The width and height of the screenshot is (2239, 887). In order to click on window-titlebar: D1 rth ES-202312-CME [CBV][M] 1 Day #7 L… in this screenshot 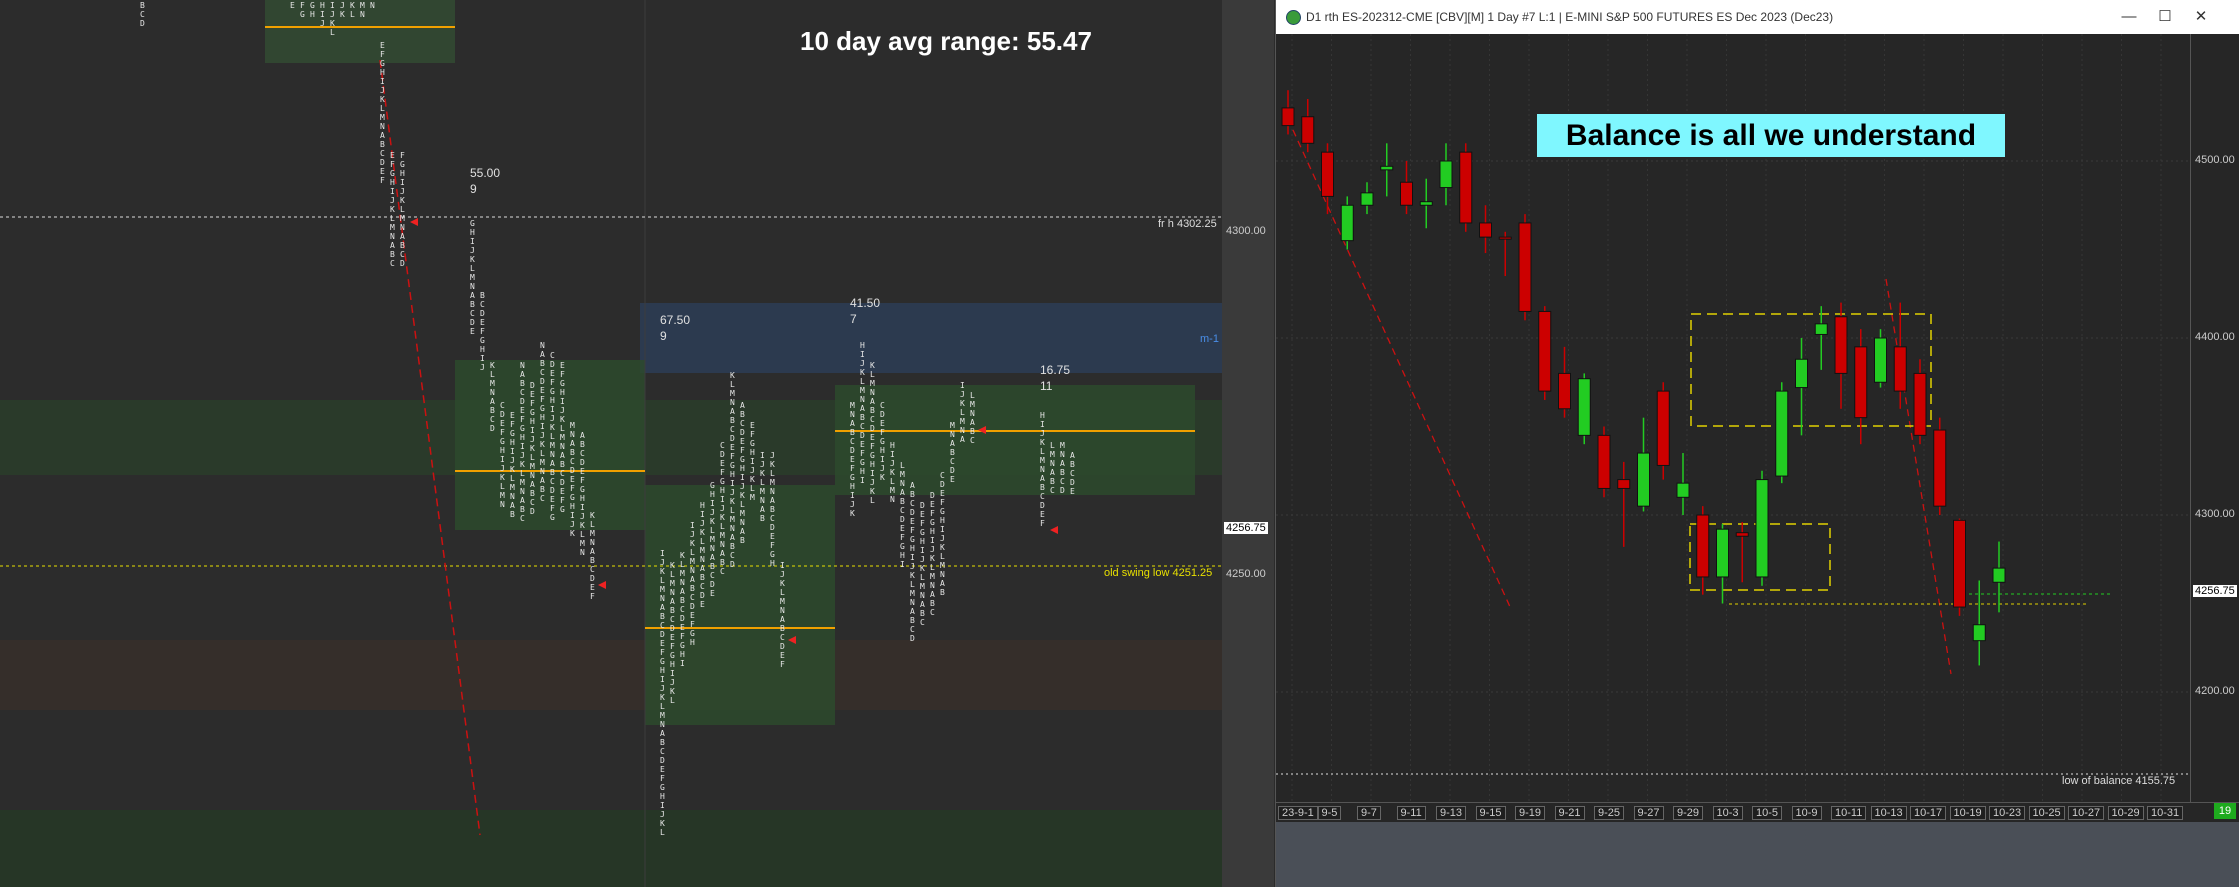, I will do `click(1757, 17)`.